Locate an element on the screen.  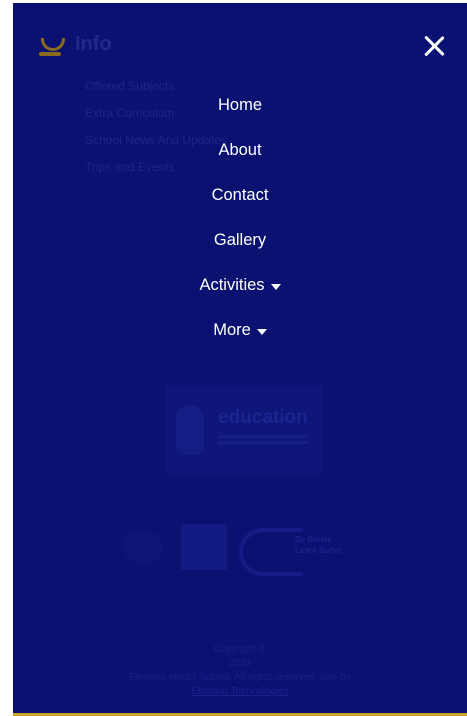
menu-item-home: Home is located at coordinates (240, 105).